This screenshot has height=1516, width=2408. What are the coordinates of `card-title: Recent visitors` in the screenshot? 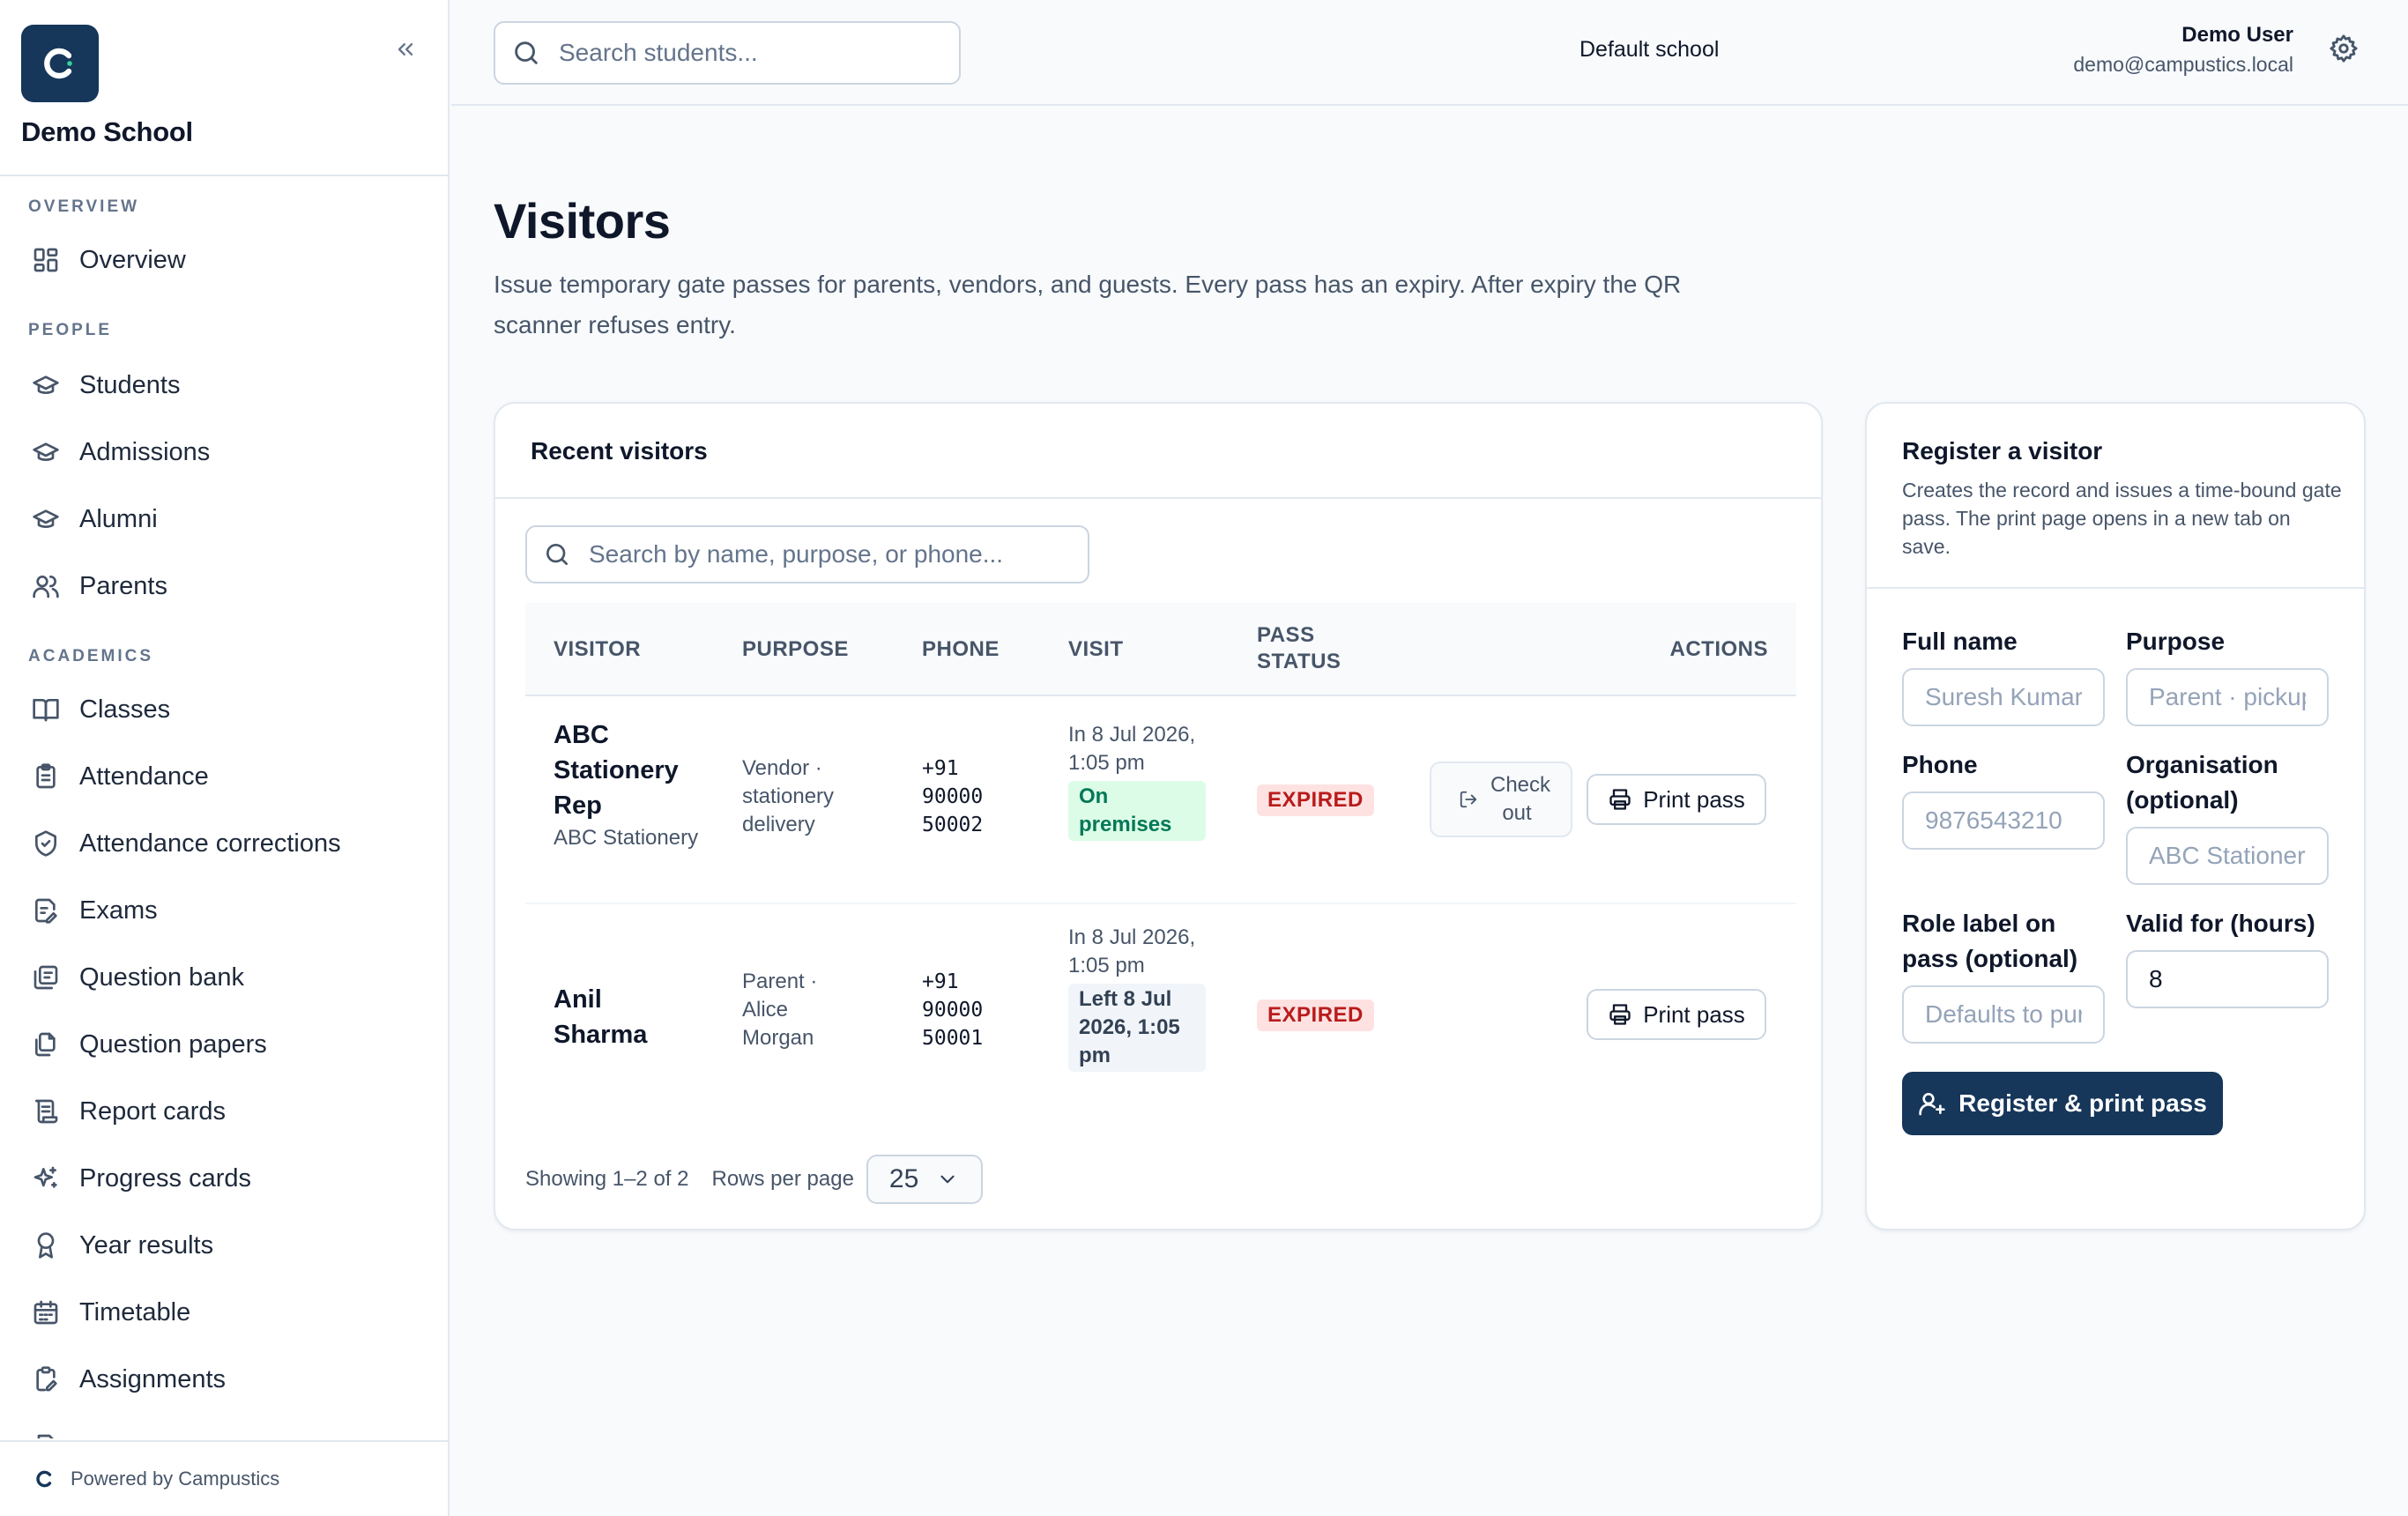 It's located at (619, 450).